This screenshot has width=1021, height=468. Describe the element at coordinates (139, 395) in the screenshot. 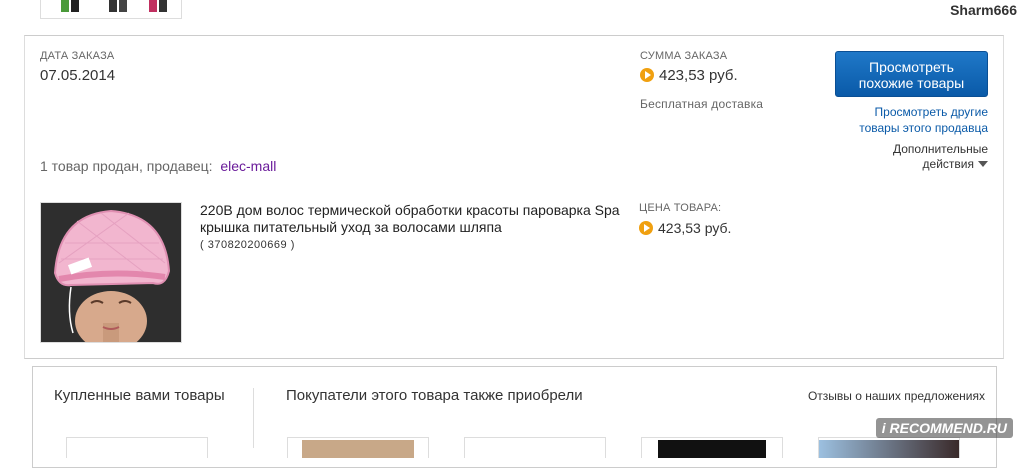

I see `bought-items-title: Купленные вами товары` at that location.